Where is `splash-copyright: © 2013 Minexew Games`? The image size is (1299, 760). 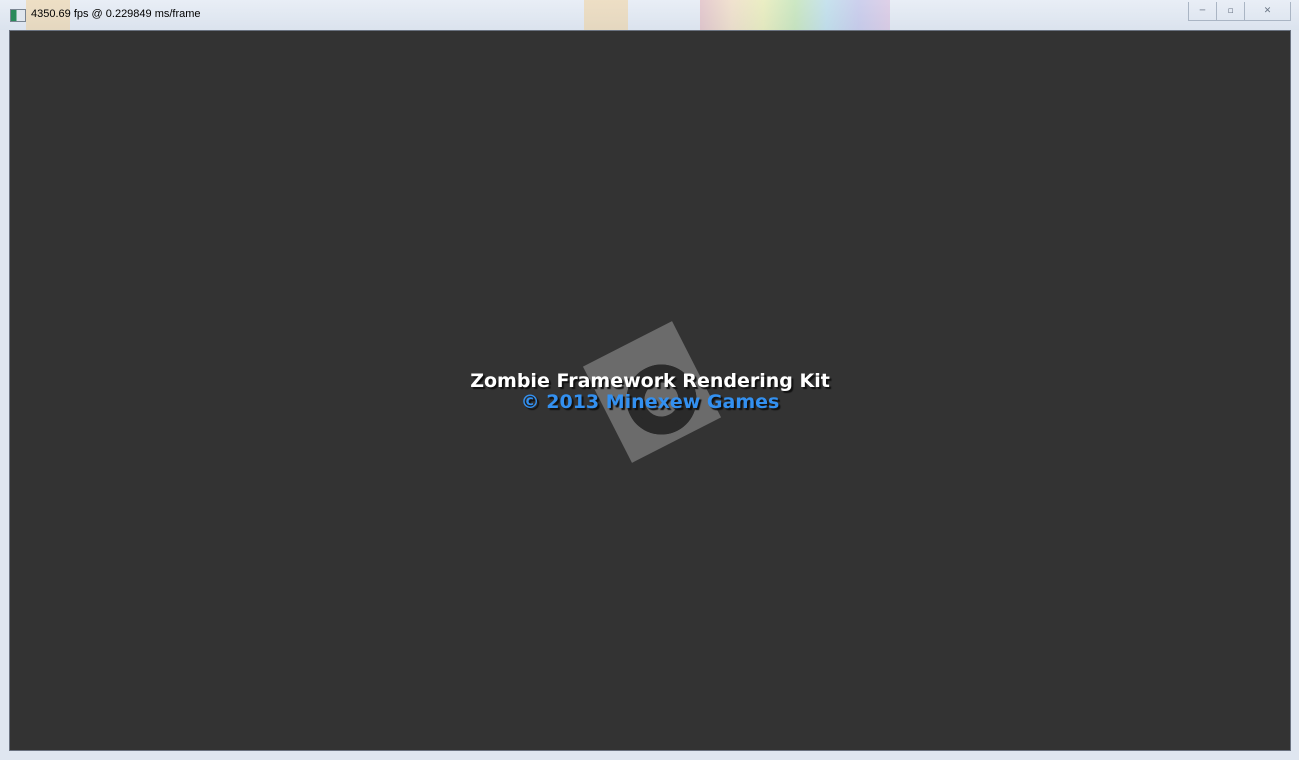 splash-copyright: © 2013 Minexew Games is located at coordinates (650, 402).